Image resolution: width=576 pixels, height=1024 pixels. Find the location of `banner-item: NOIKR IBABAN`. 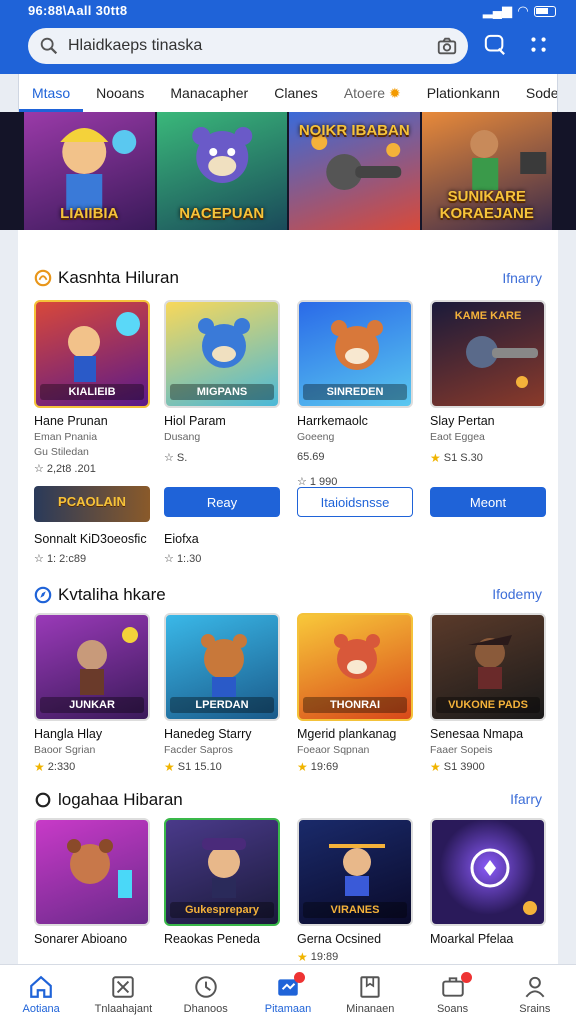

banner-item: NOIKR IBABAN is located at coordinates (354, 171).